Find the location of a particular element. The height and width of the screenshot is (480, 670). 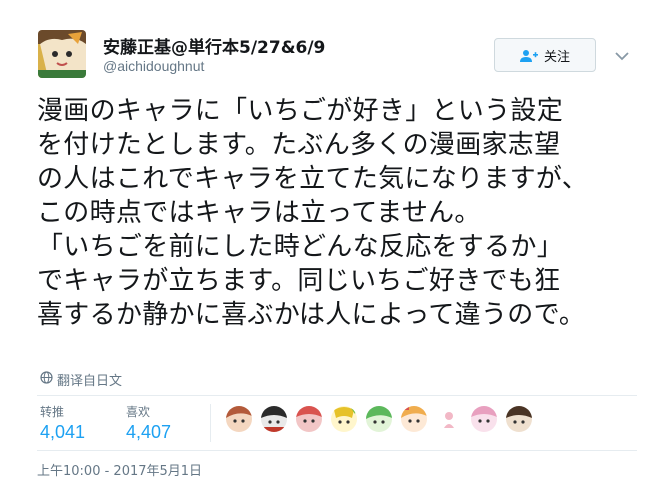

stats-vertical-divider is located at coordinates (210, 423).